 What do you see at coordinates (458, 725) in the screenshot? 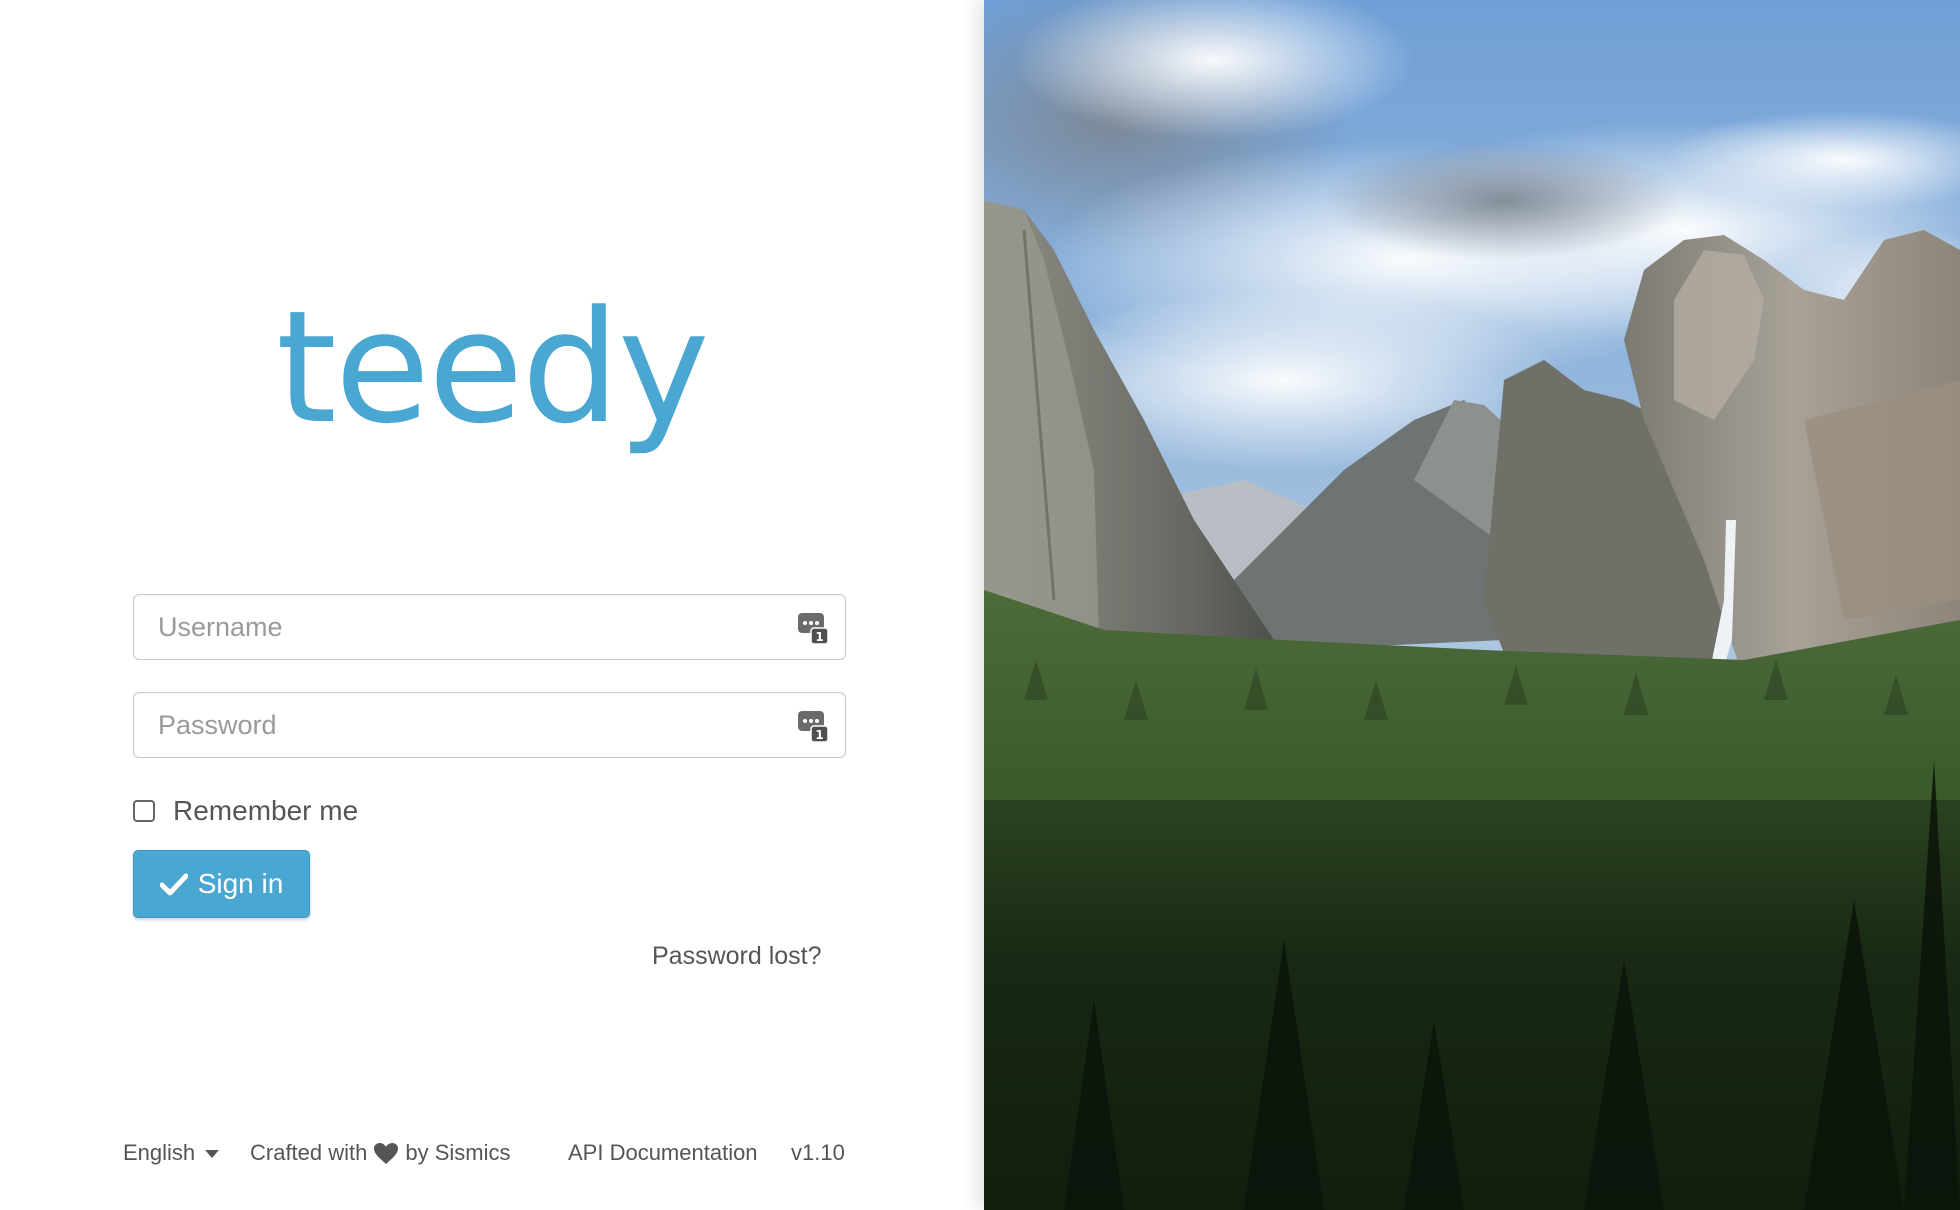
I see `password-input` at bounding box center [458, 725].